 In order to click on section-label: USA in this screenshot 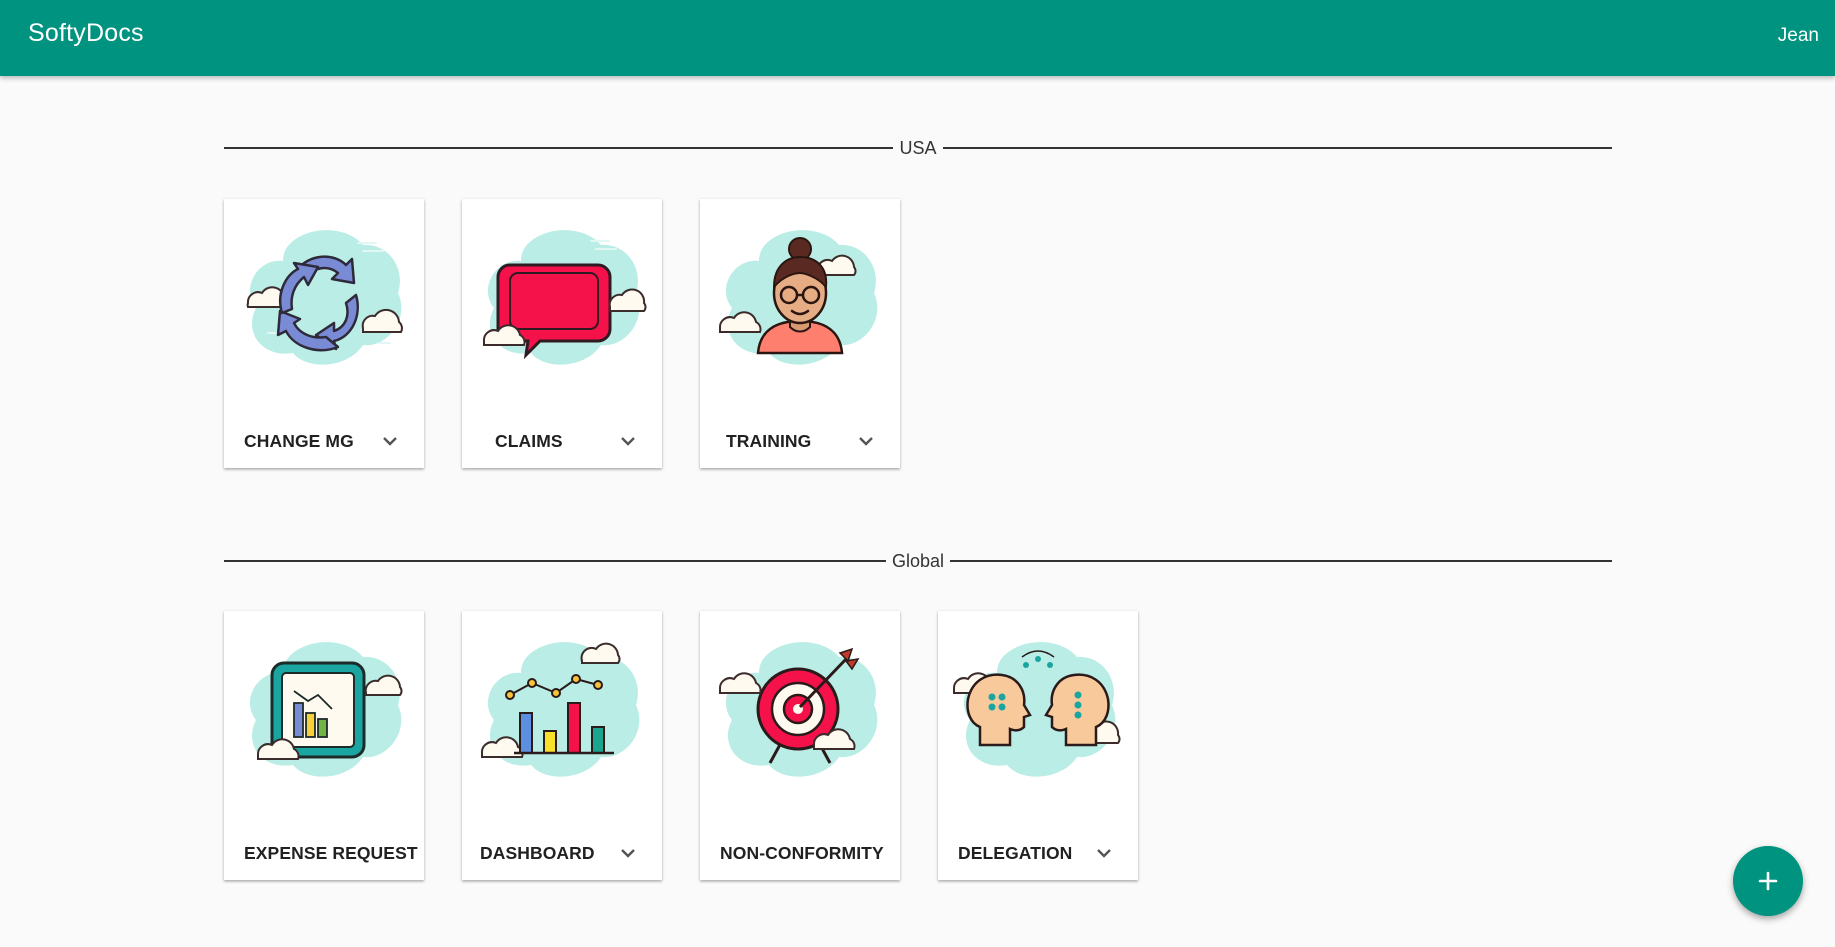, I will do `click(918, 148)`.